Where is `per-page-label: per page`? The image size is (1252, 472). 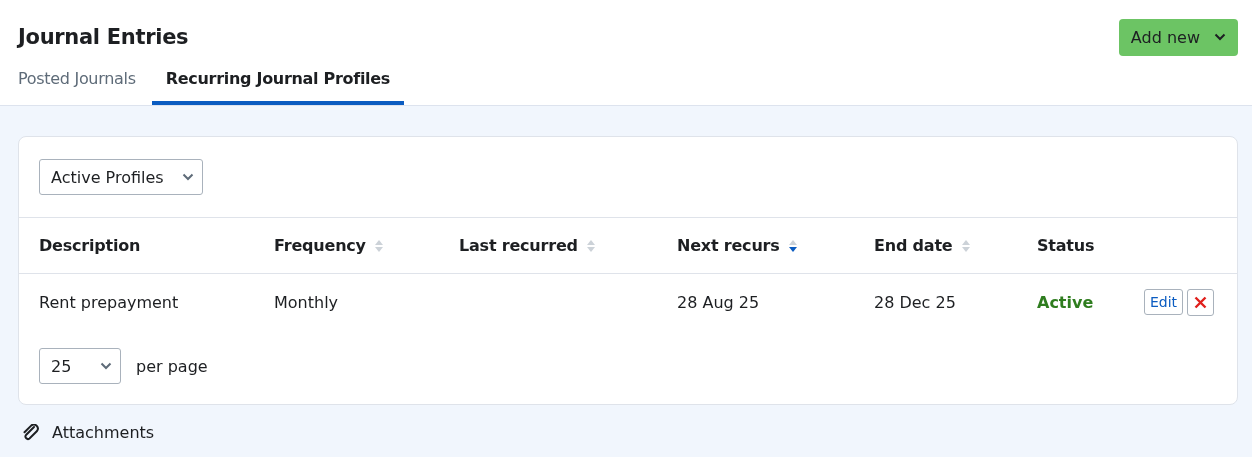
per-page-label: per page is located at coordinates (172, 366).